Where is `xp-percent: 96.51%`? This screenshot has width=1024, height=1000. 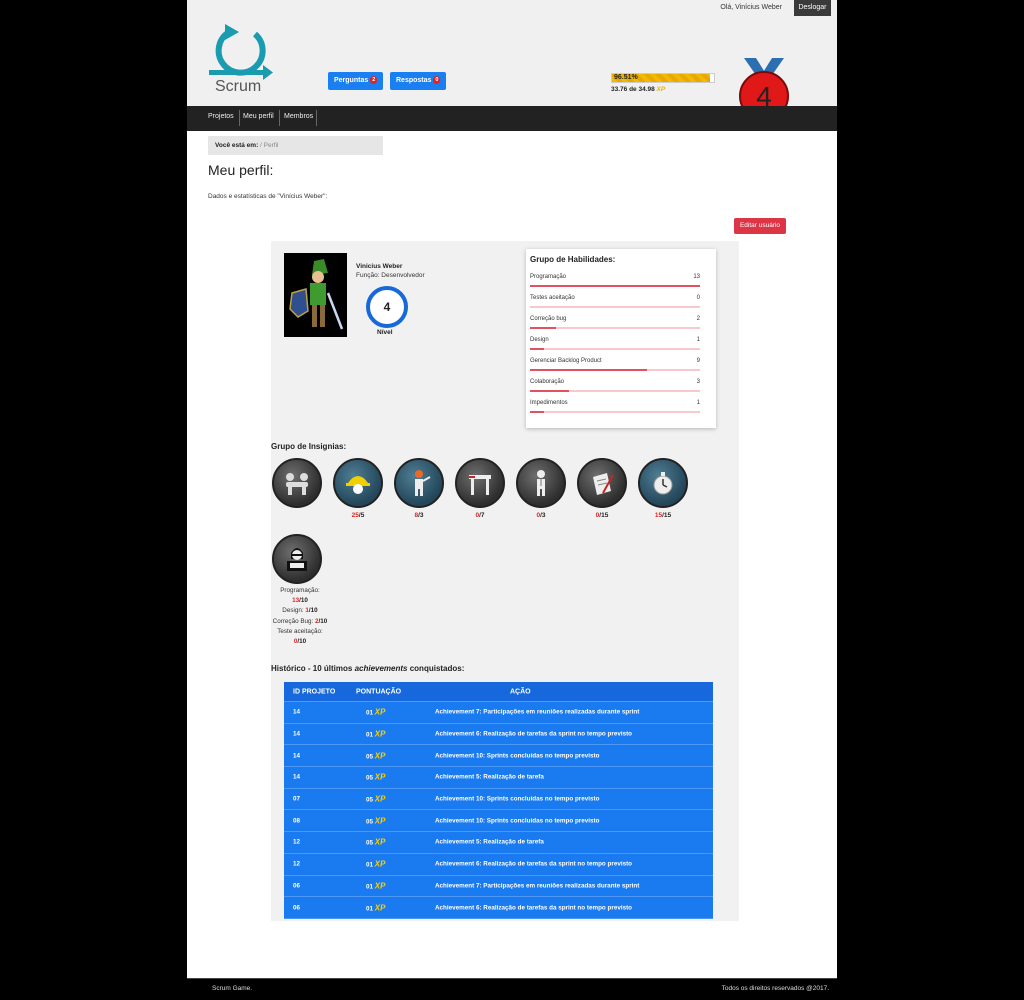 xp-percent: 96.51% is located at coordinates (626, 77).